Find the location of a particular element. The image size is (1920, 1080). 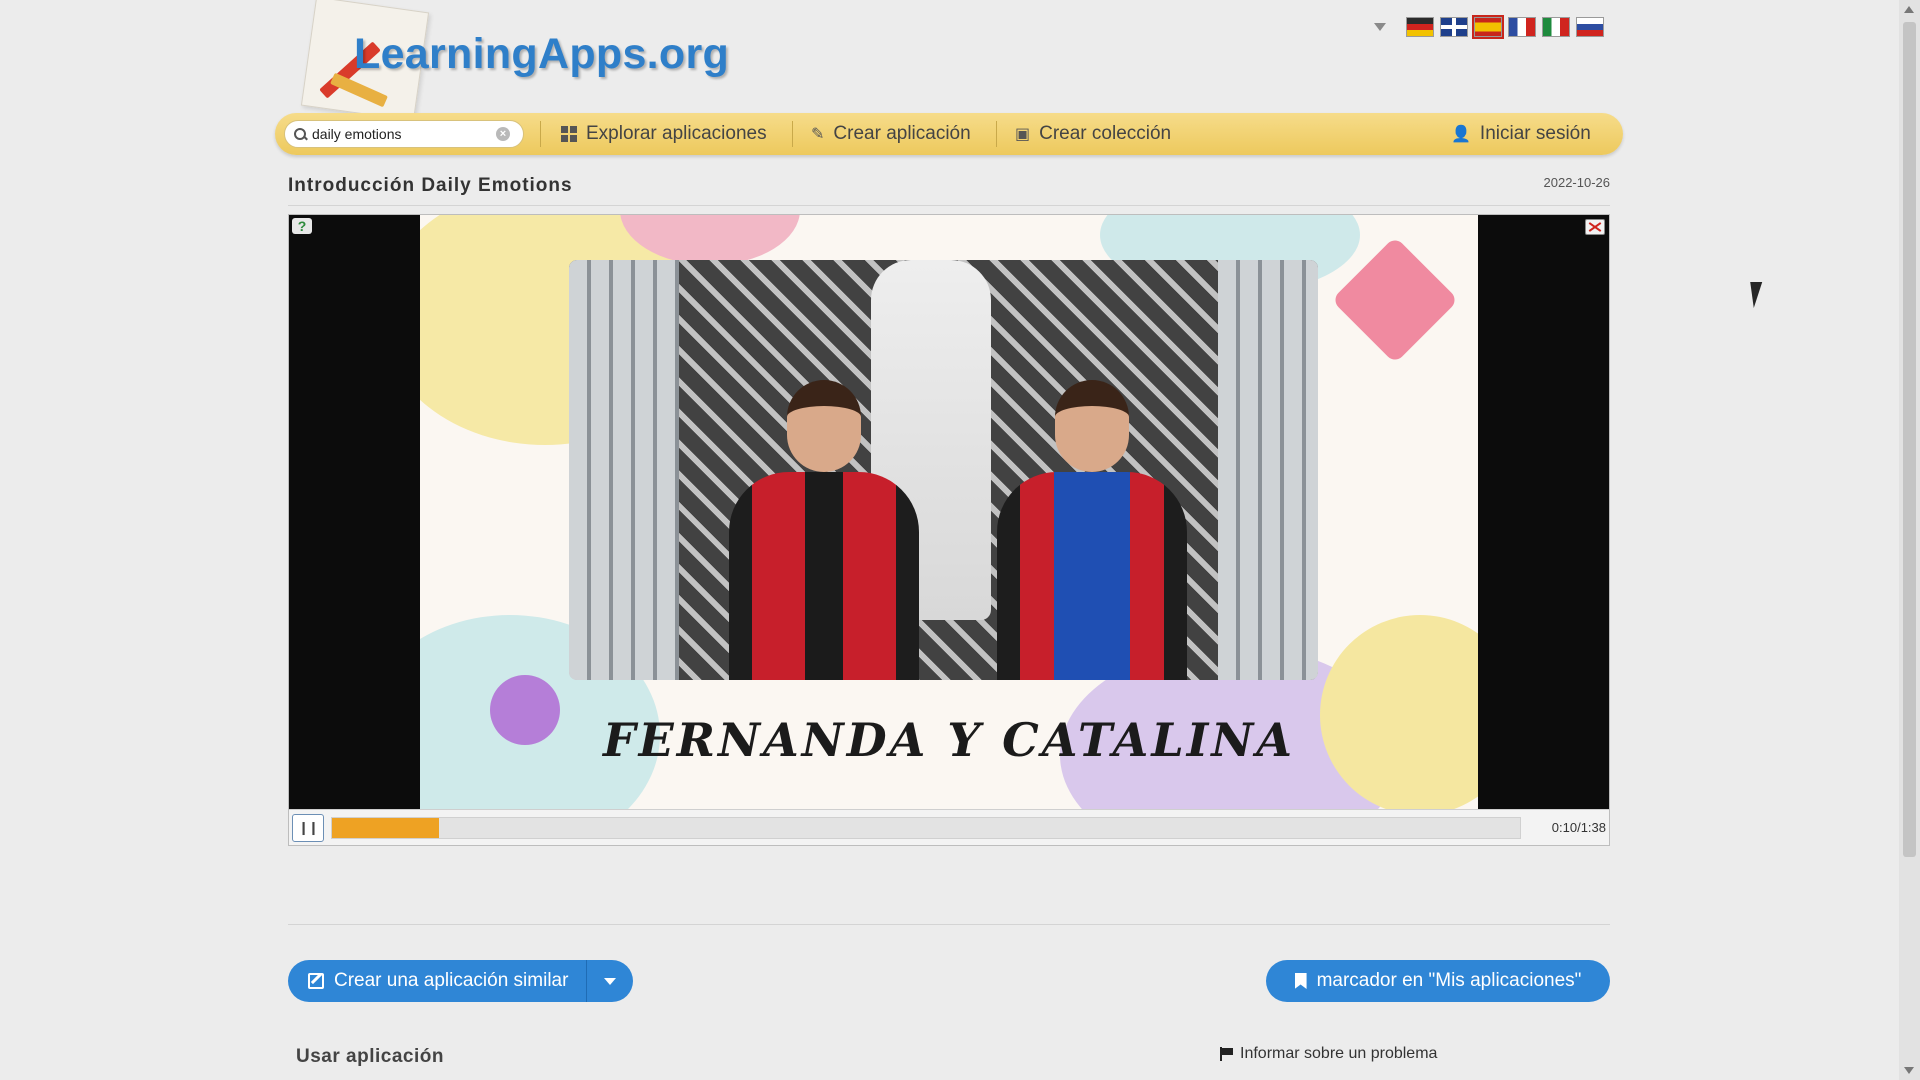

flag-icon is located at coordinates (1227, 1054).